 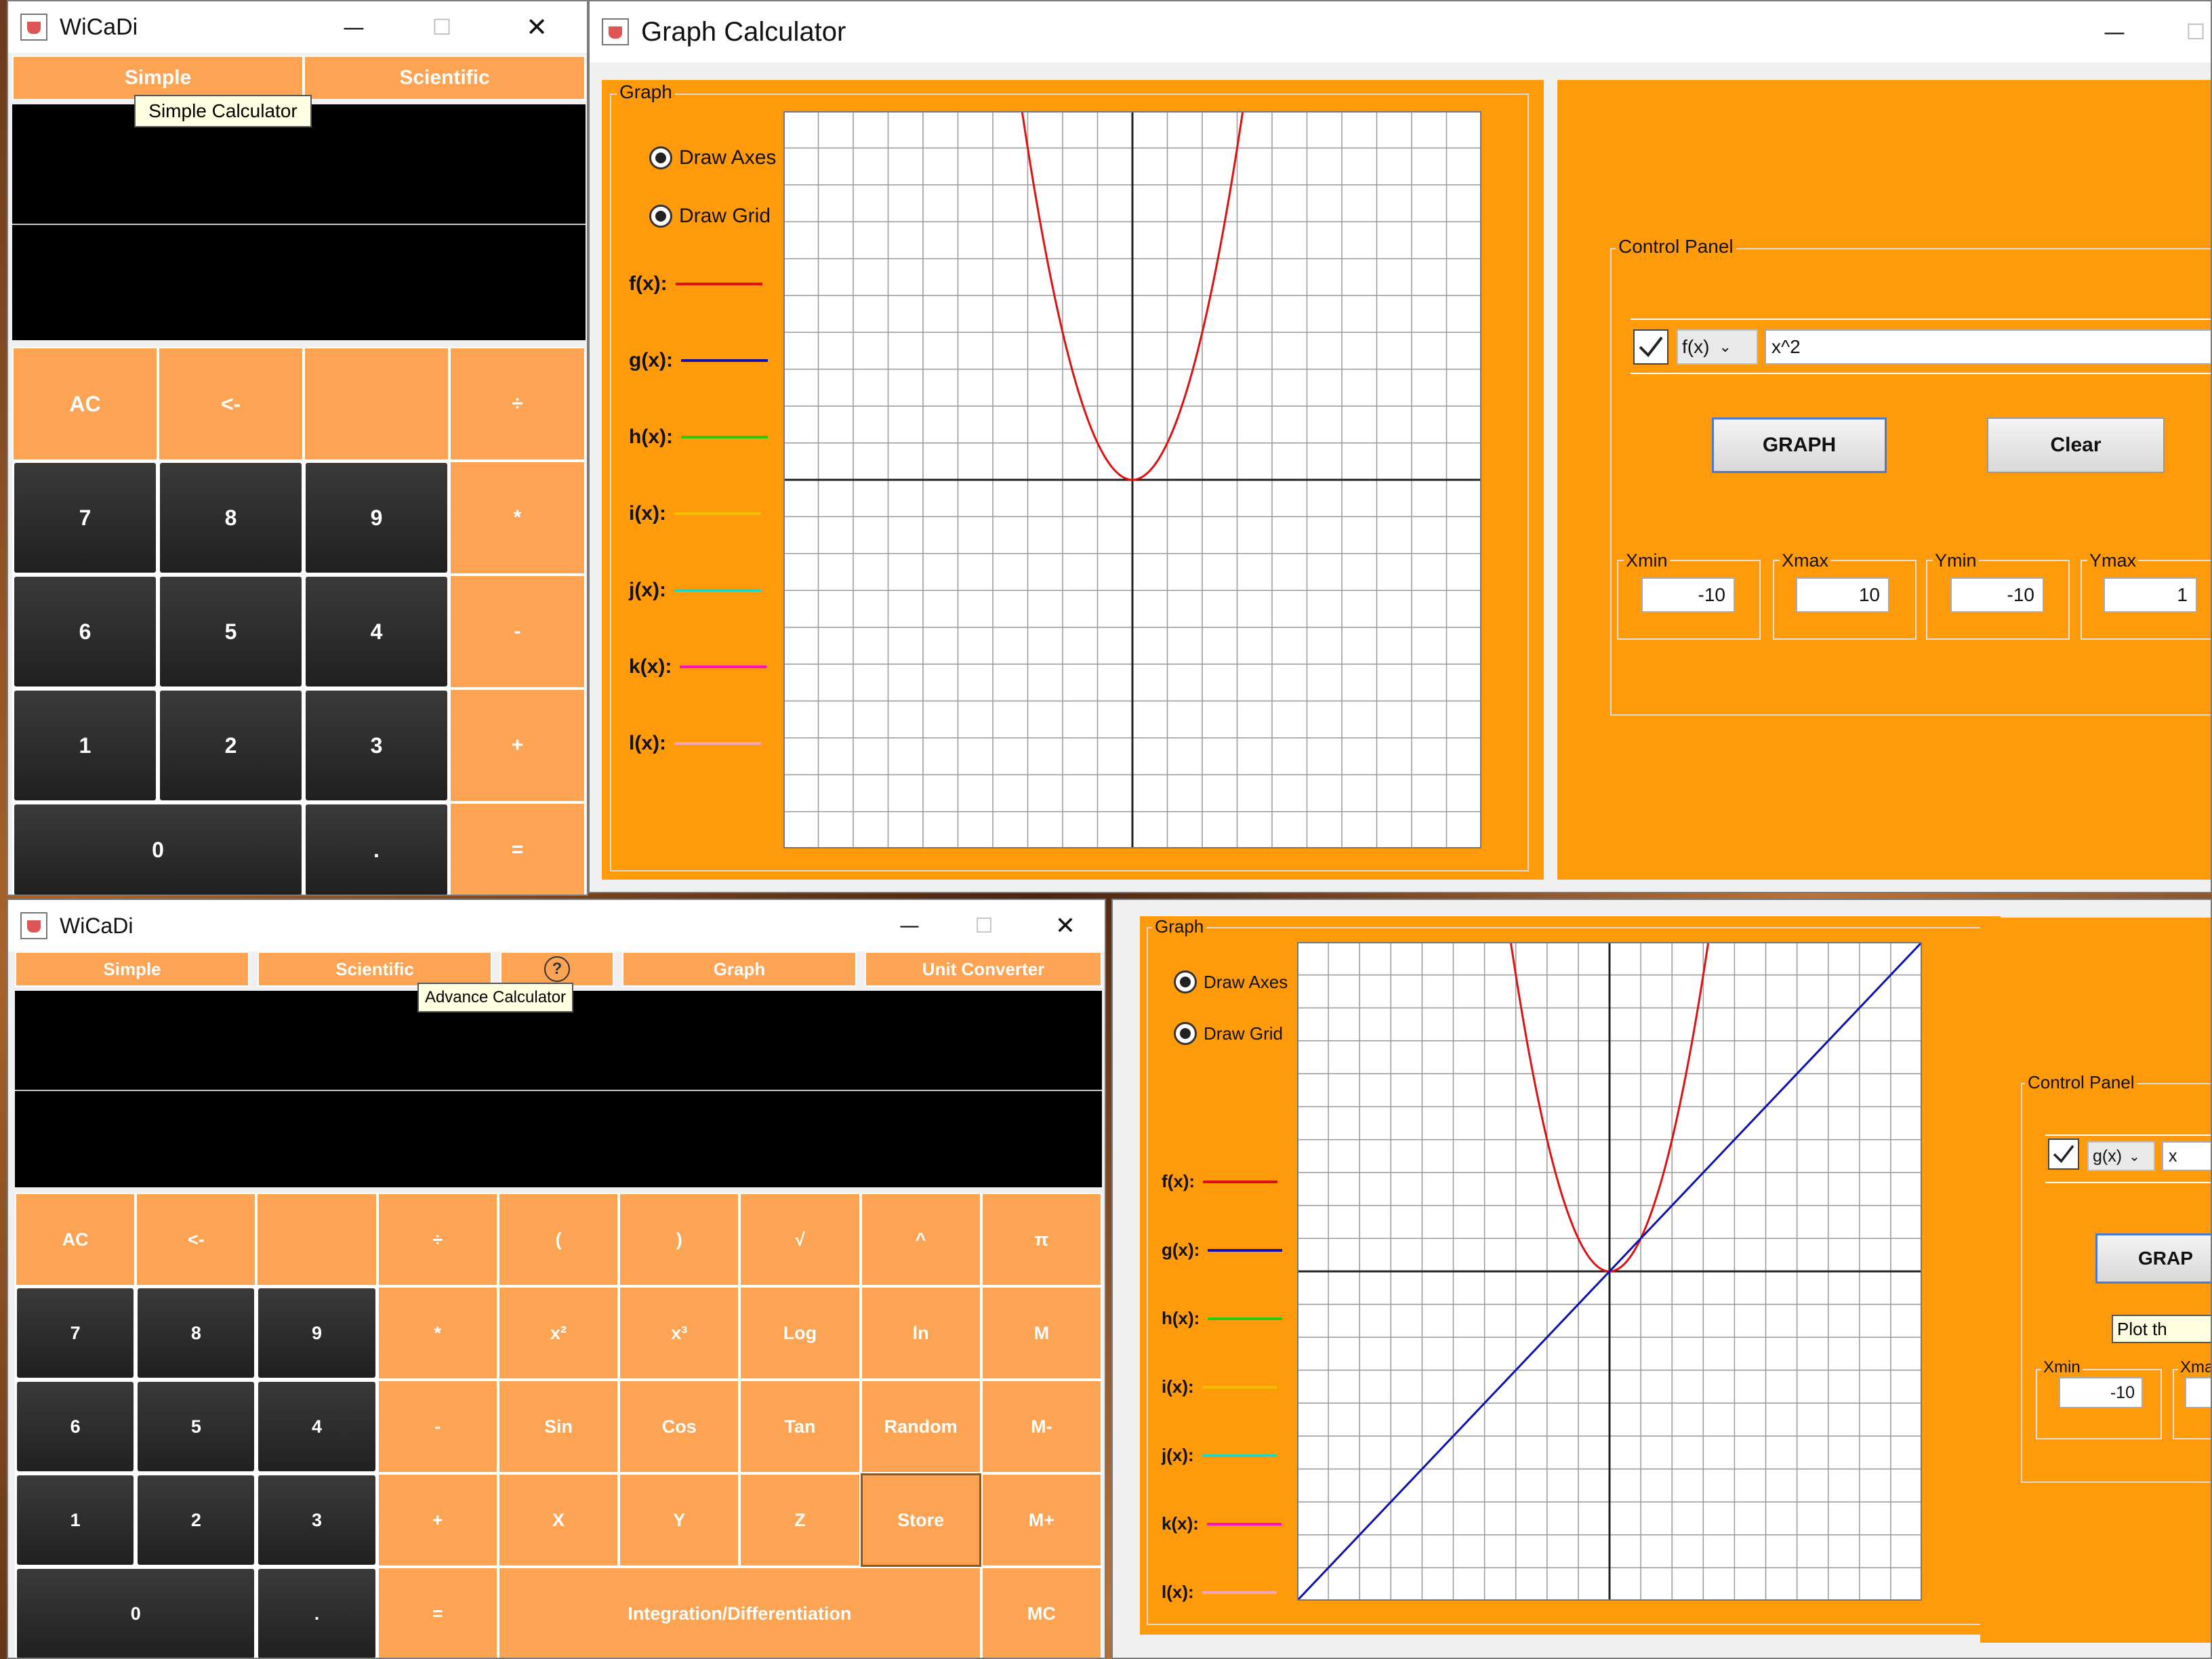 I want to click on tab-unit-converter: Unit Converter, so click(x=984, y=969).